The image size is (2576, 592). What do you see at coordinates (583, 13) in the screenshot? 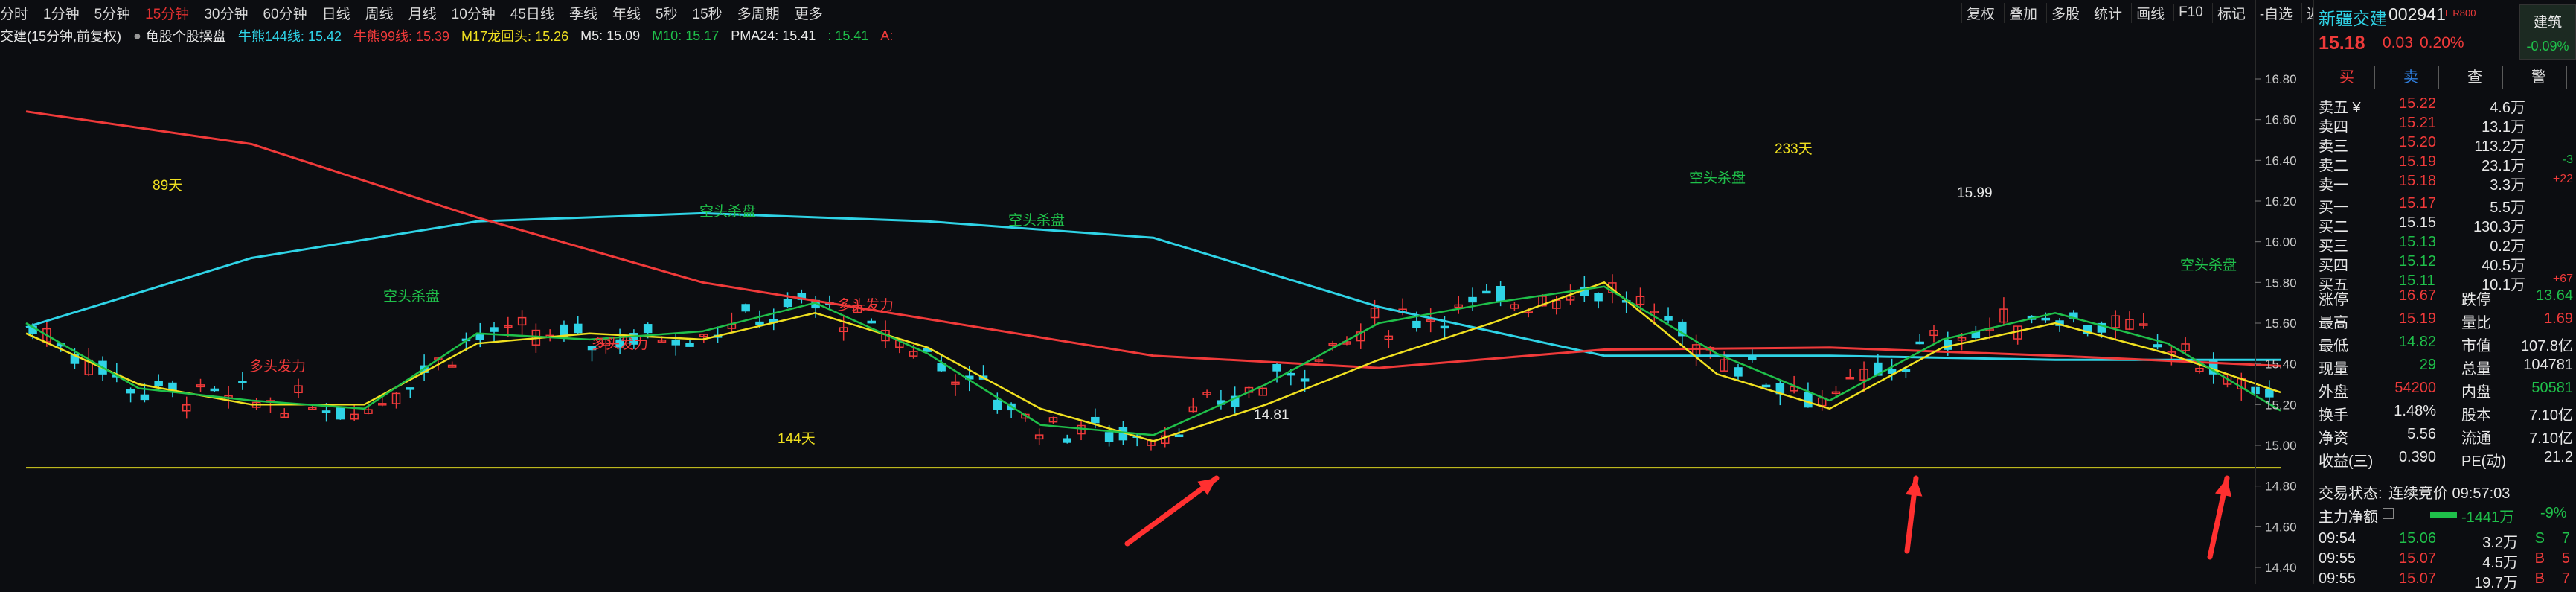
I see `period-tab: 季线` at bounding box center [583, 13].